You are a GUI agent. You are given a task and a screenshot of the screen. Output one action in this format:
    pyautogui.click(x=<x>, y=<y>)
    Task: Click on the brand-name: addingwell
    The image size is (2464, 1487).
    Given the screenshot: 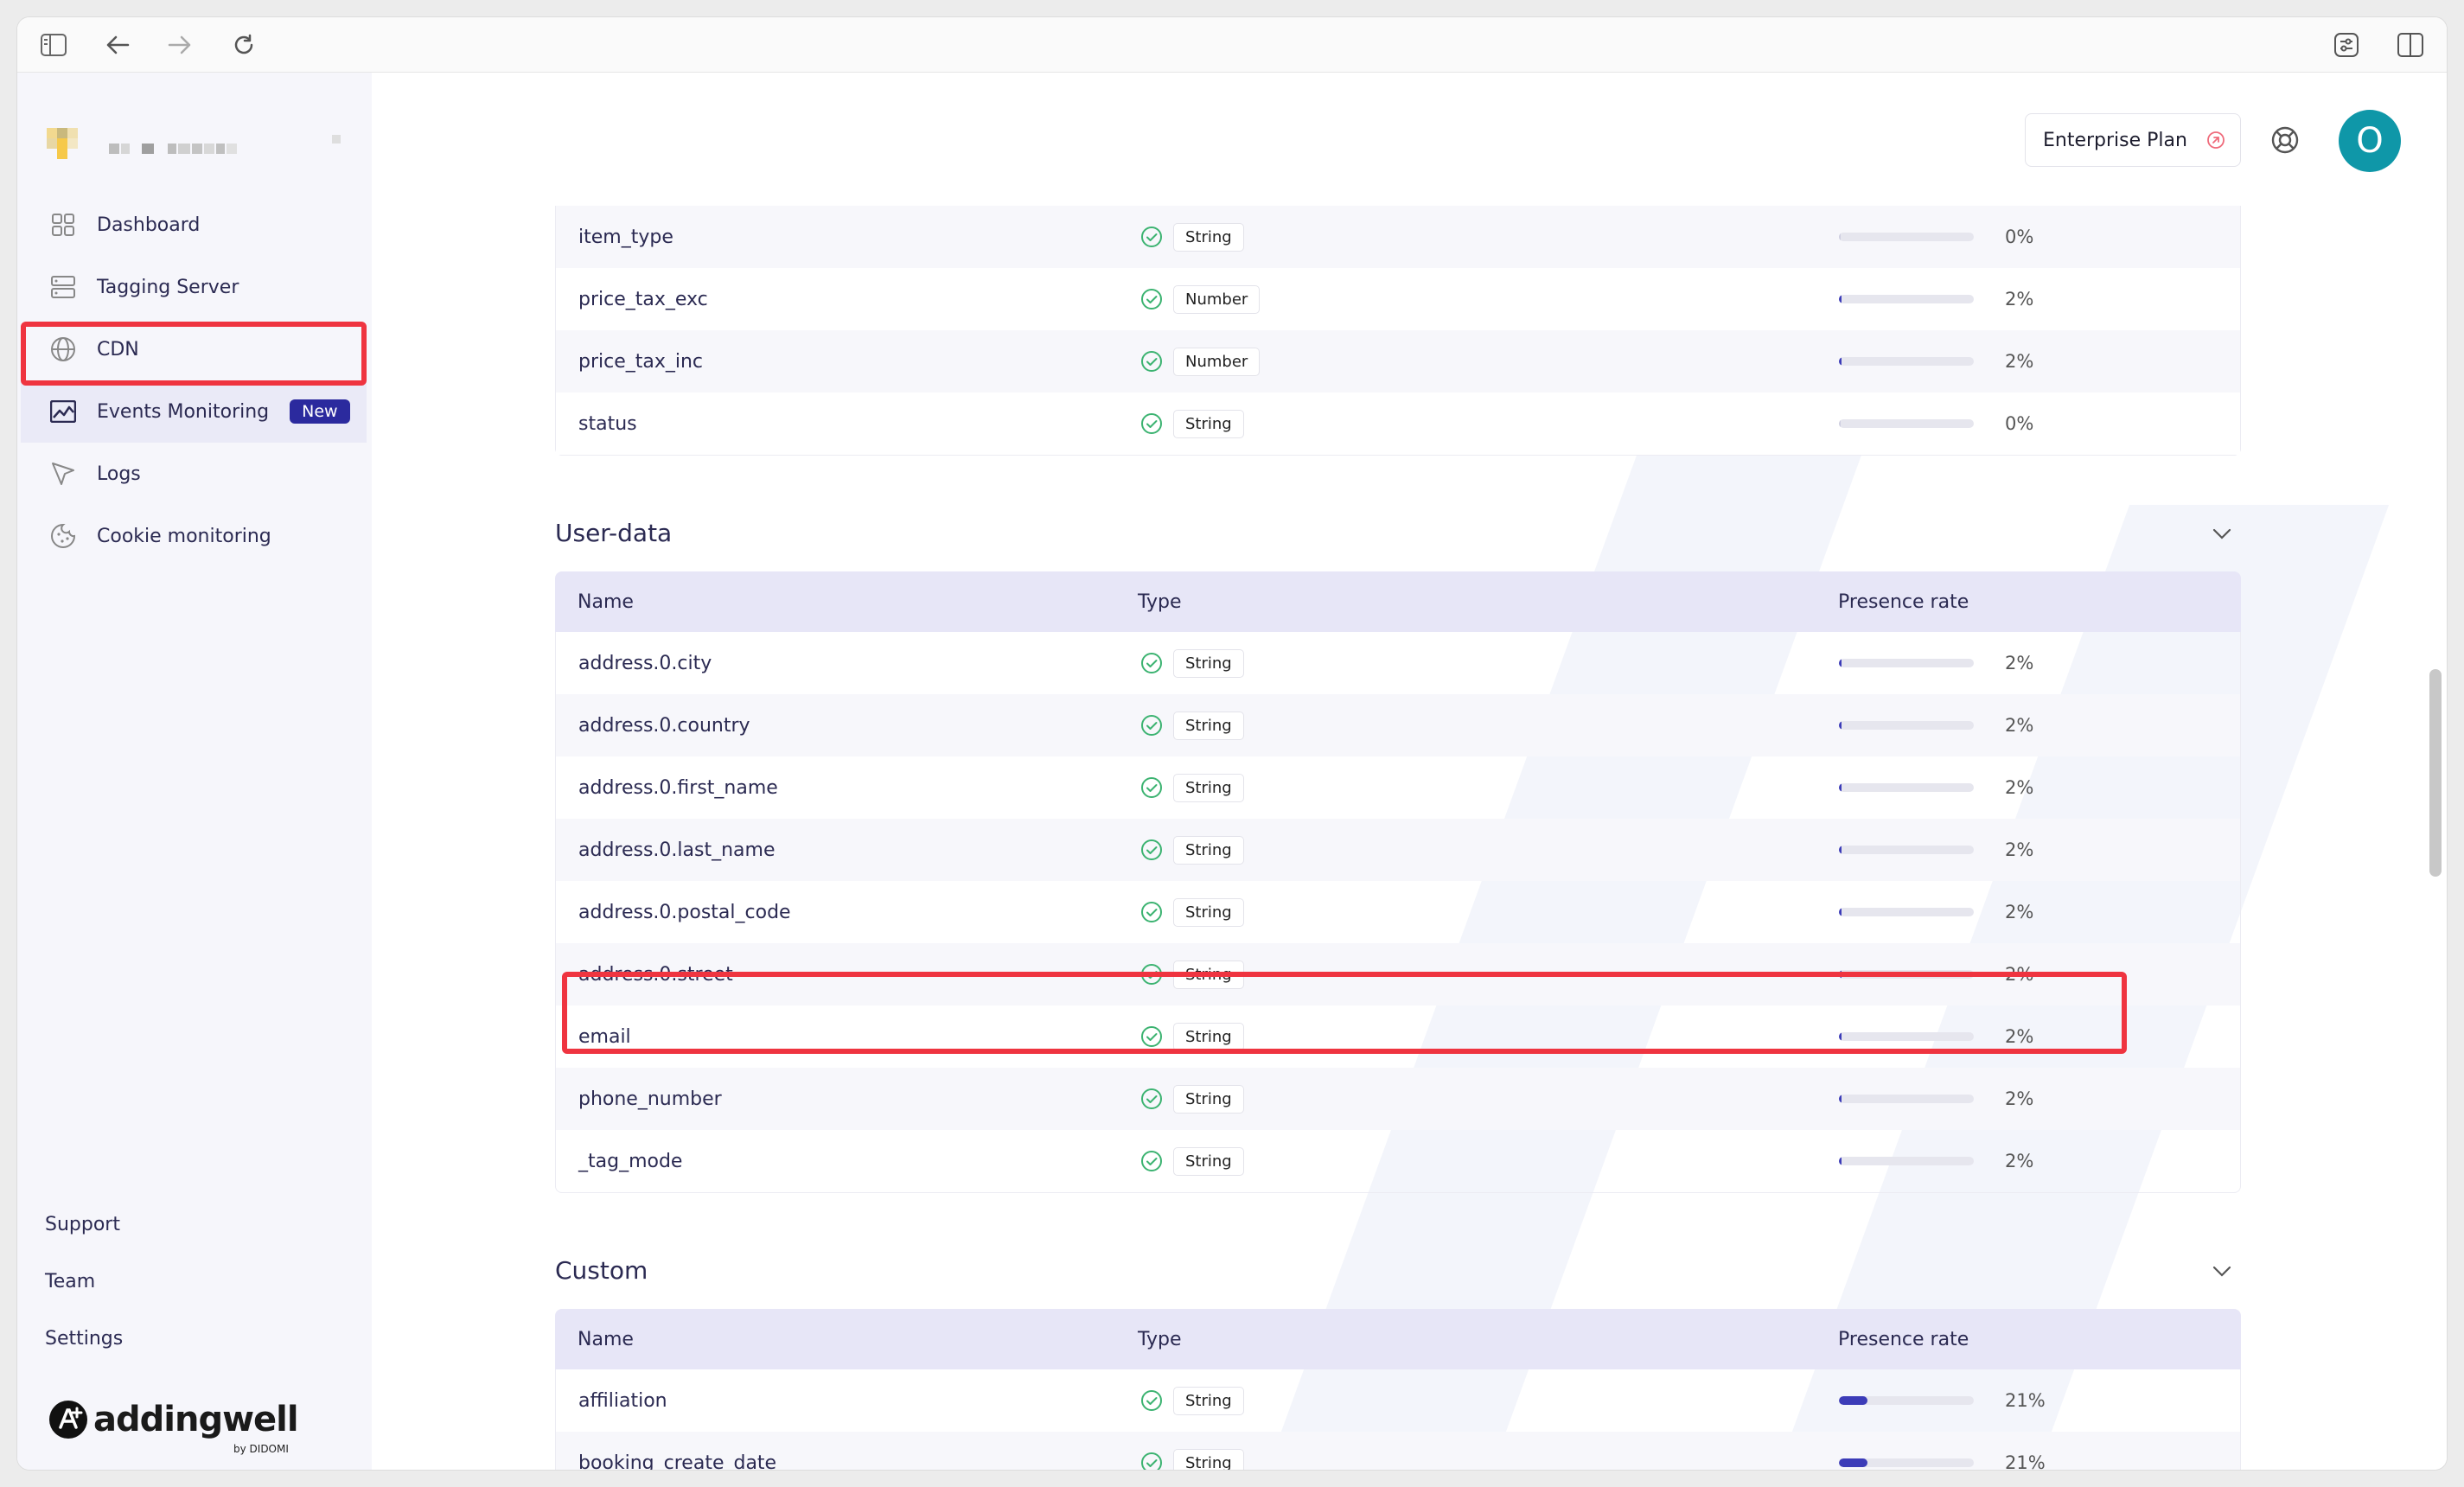 What is the action you would take?
    pyautogui.click(x=196, y=1419)
    